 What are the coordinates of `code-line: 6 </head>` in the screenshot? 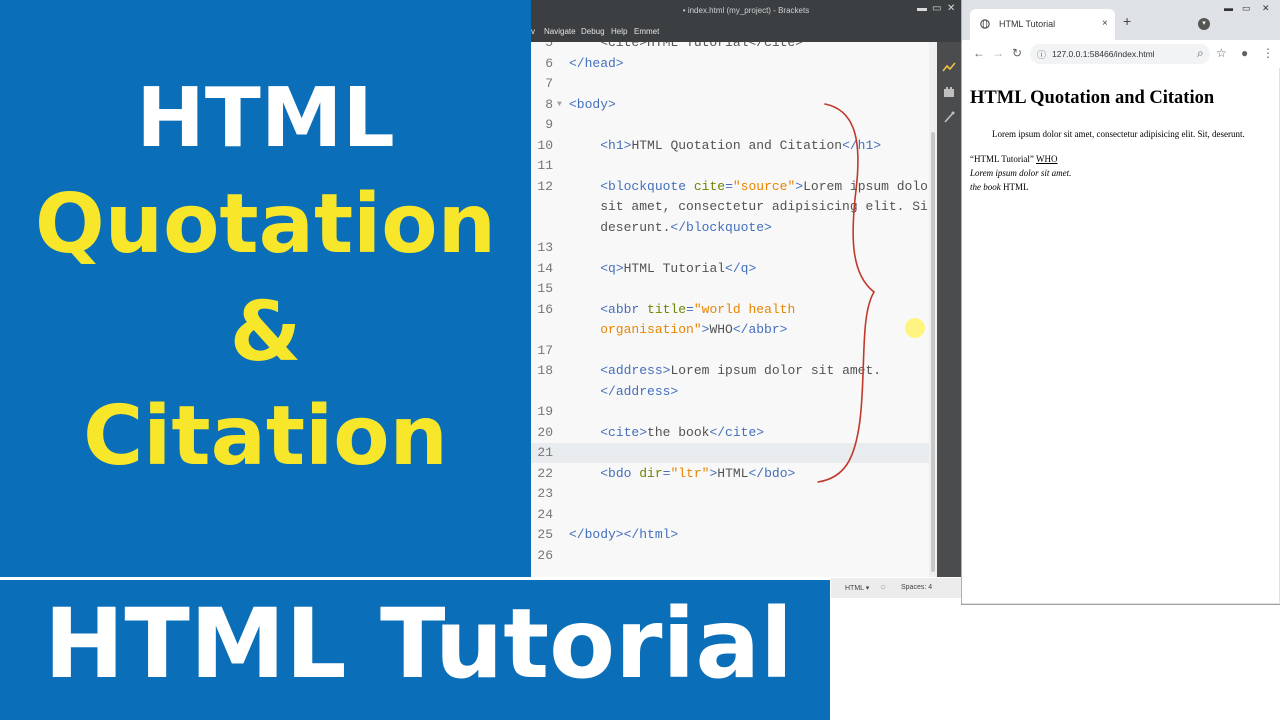 It's located at (730, 64).